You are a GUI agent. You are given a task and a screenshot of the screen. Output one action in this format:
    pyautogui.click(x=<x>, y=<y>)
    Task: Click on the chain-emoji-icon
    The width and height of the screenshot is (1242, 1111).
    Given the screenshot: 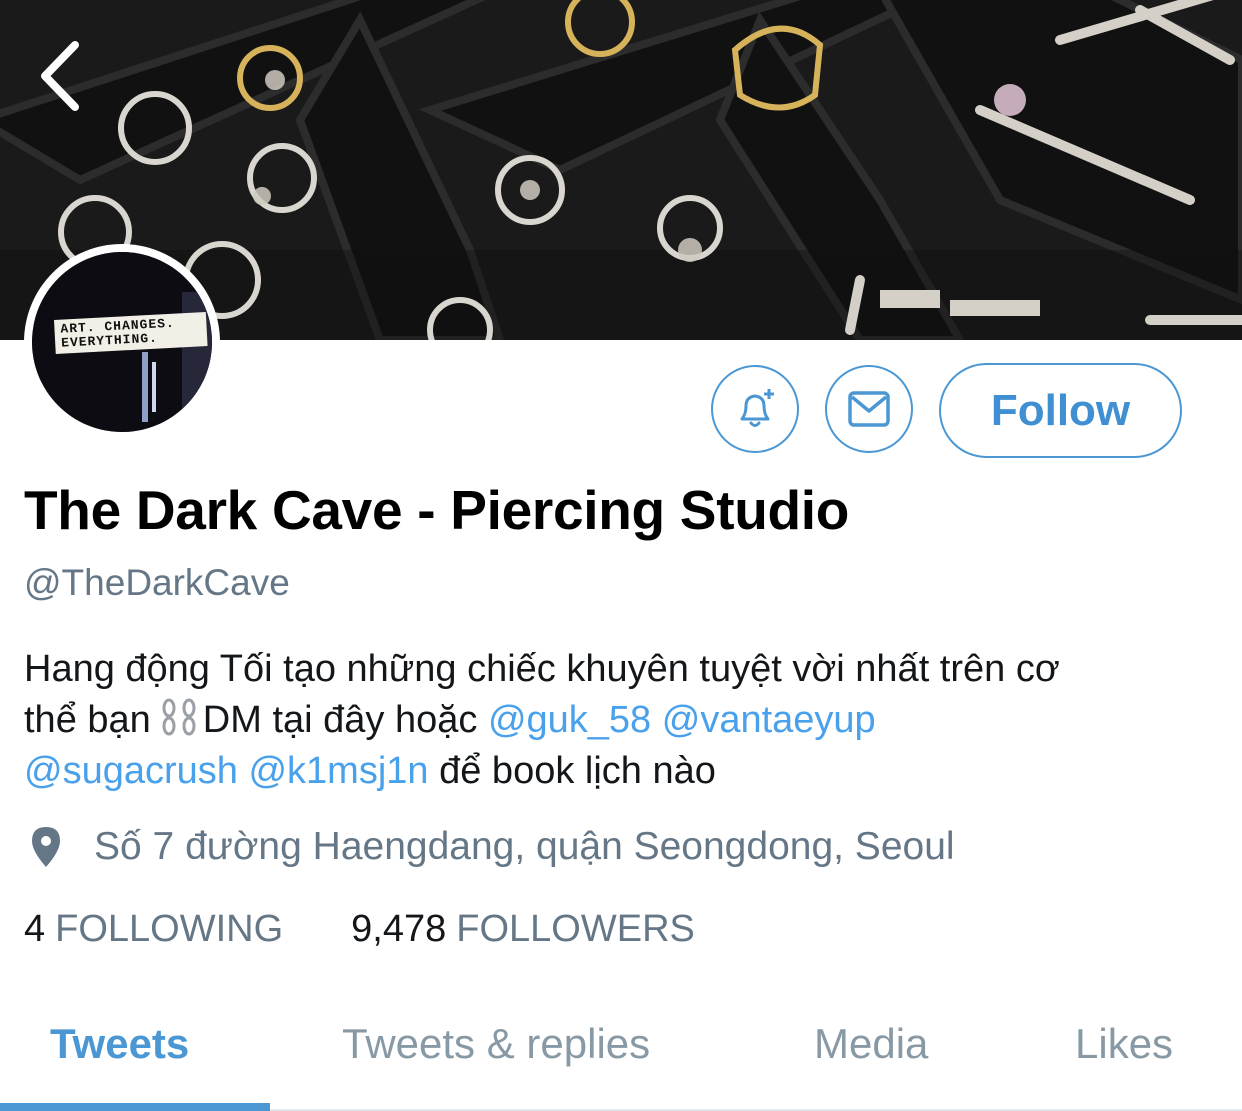 What is the action you would take?
    pyautogui.click(x=179, y=717)
    